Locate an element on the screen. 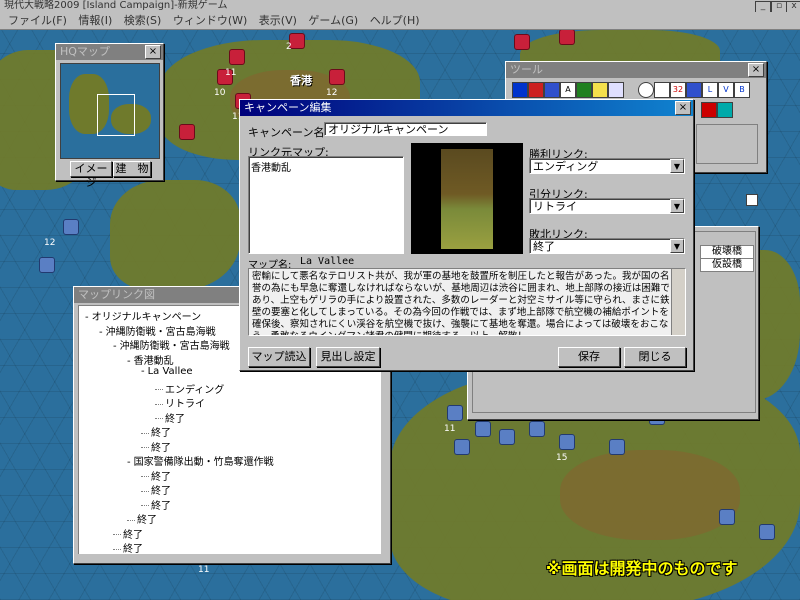 The width and height of the screenshot is (800, 600). tree-node-label: La Vallee is located at coordinates (170, 371).